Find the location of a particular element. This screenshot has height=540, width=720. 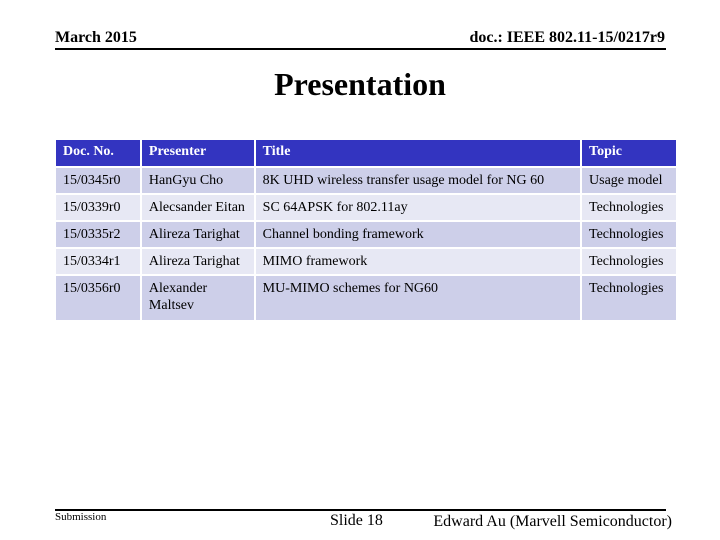

cell-title: Channel bonding framework is located at coordinates (418, 234).